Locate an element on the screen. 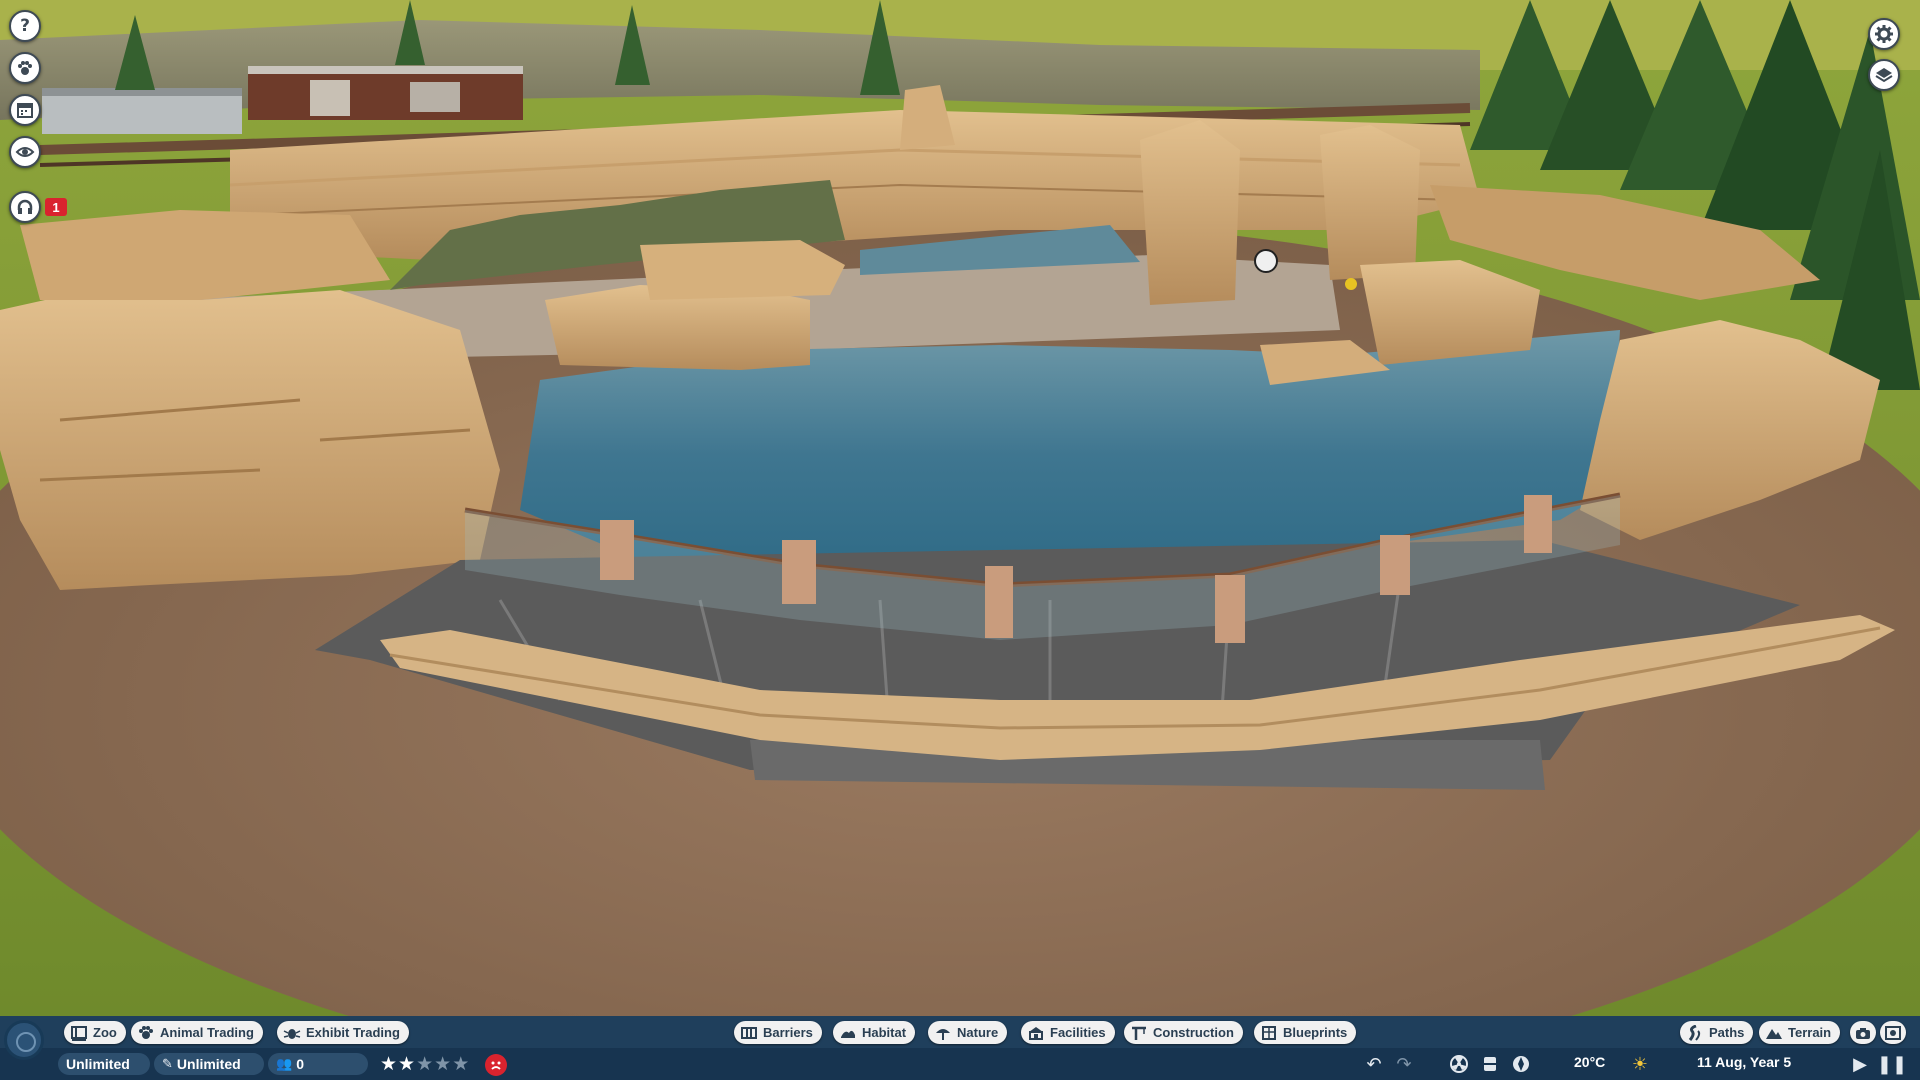 The image size is (1920, 1080). gear-icon is located at coordinates (1884, 34).